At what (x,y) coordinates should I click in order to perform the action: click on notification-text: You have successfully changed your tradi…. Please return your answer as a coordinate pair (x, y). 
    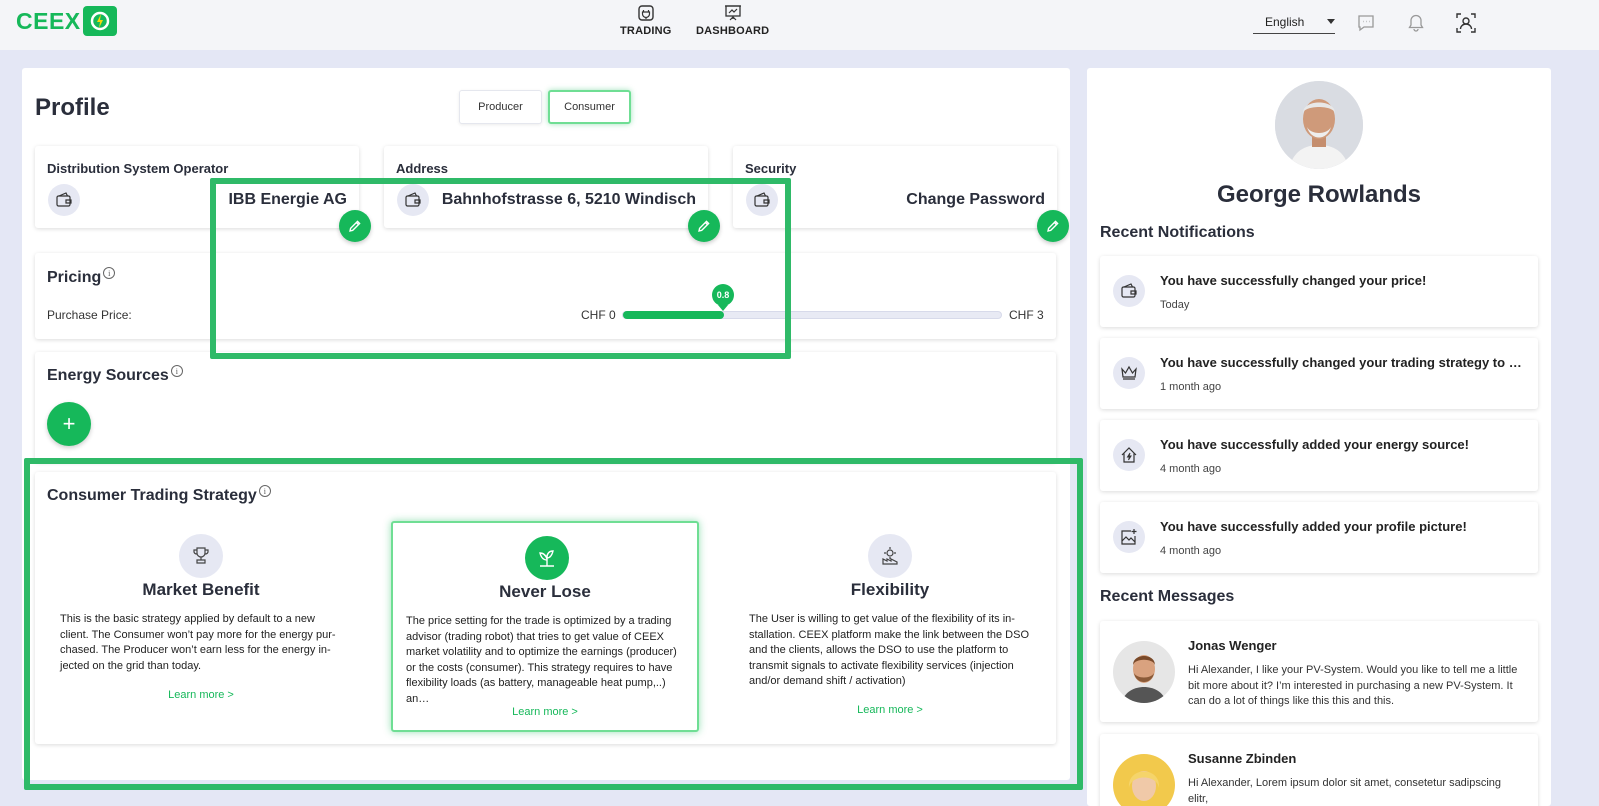
    Looking at the image, I should click on (1343, 362).